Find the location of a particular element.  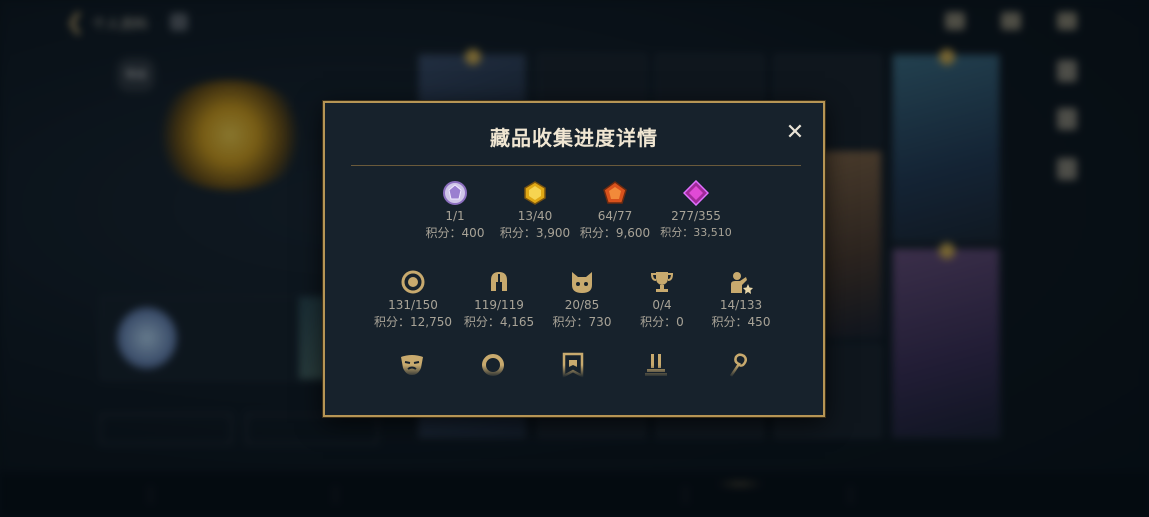

stat-score: 积分：4,165 is located at coordinates (499, 322).